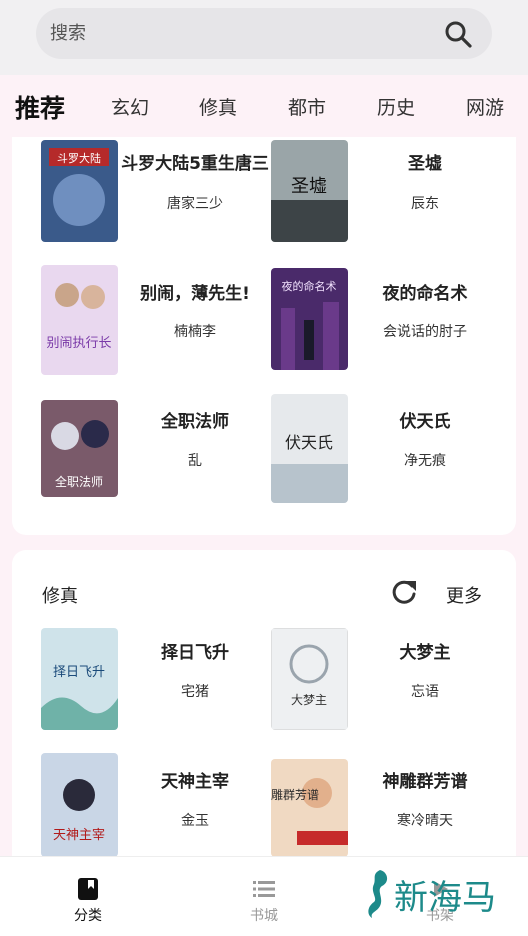  I want to click on book-cover: 择日飞升, so click(79, 679).